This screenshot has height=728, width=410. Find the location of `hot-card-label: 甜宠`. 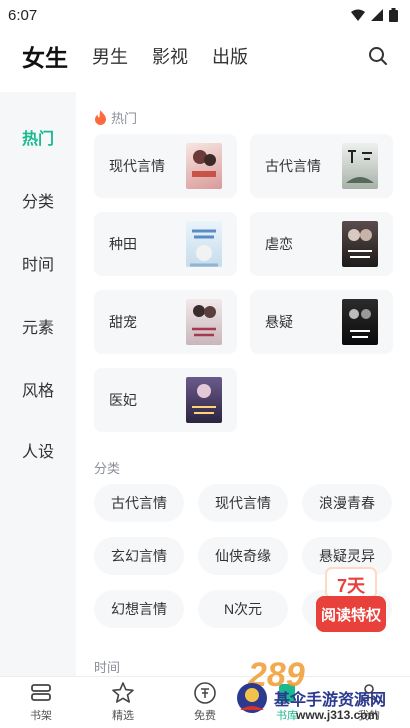

hot-card-label: 甜宠 is located at coordinates (123, 322).